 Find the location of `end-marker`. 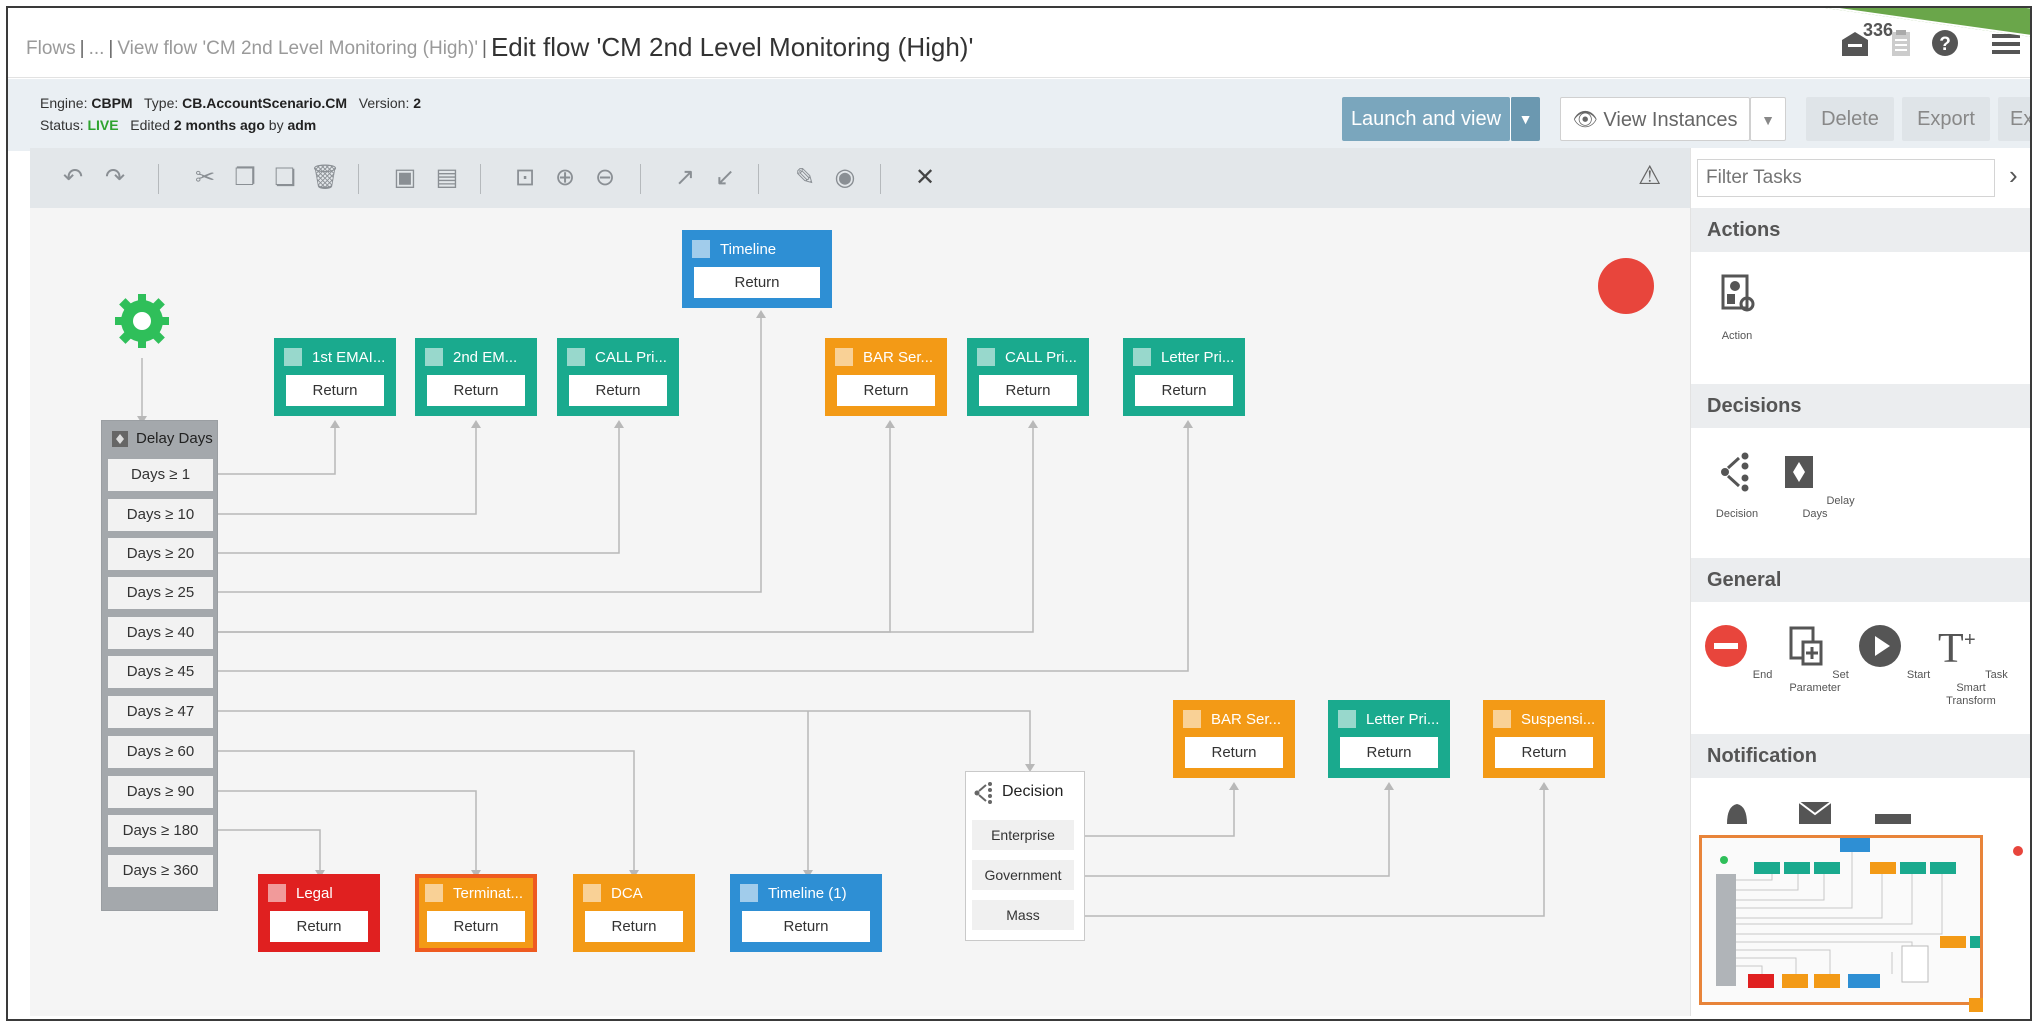

end-marker is located at coordinates (1626, 286).